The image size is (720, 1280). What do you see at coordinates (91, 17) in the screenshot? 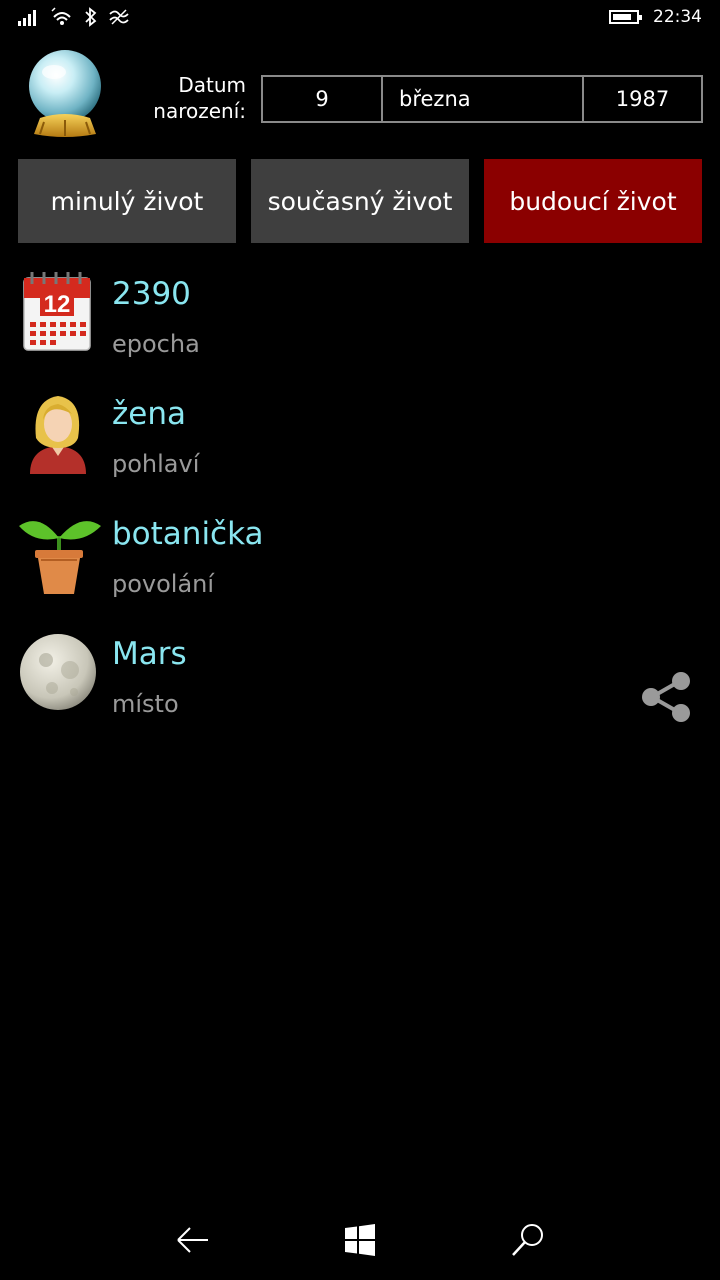
I see `bluetooth-icon` at bounding box center [91, 17].